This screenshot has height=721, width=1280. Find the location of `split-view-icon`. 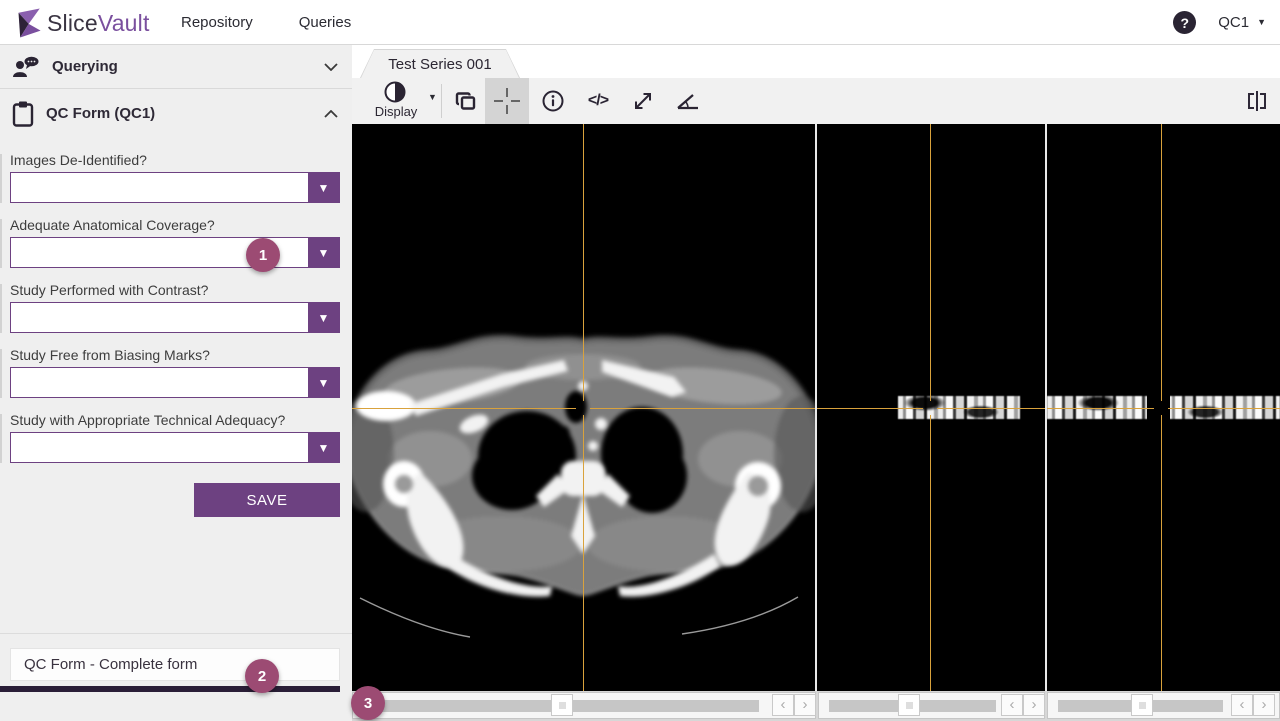

split-view-icon is located at coordinates (1257, 101).